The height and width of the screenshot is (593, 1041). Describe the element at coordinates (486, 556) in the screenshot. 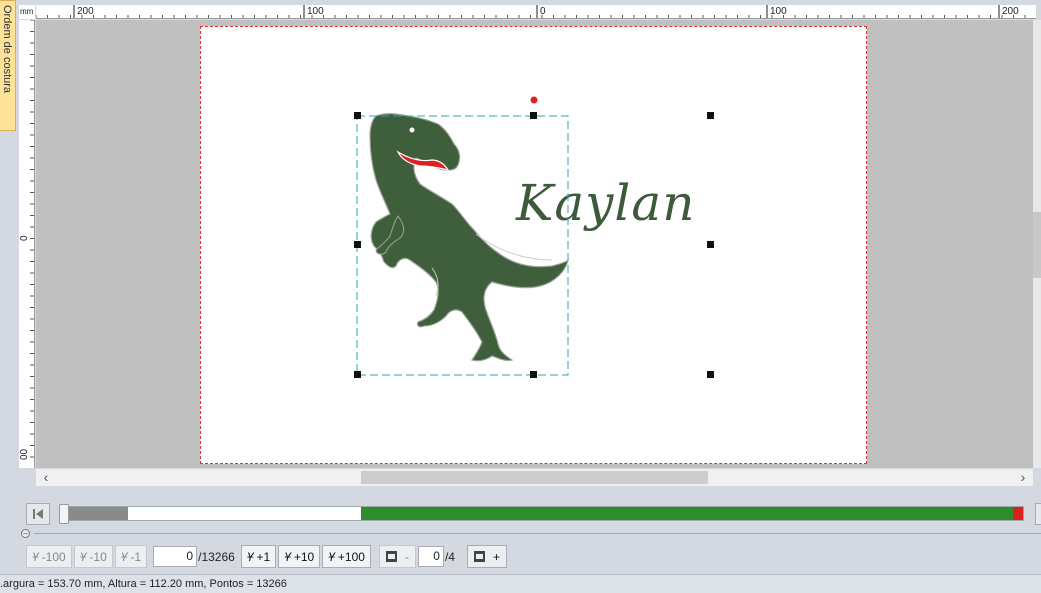

I see `color-plus-button: +` at that location.